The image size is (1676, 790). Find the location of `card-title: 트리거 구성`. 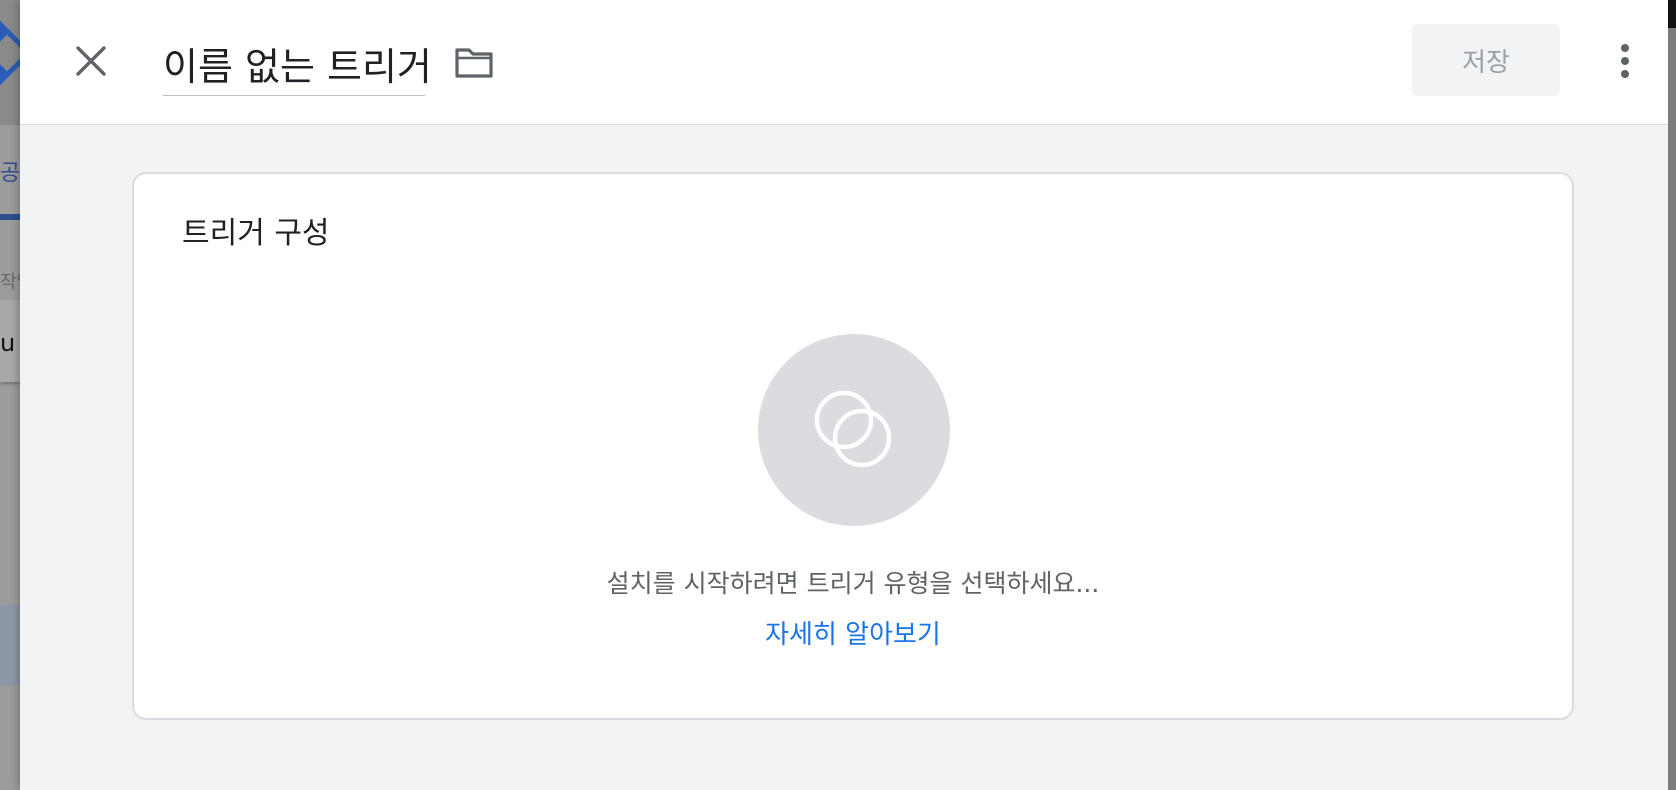

card-title: 트리거 구성 is located at coordinates (256, 233).